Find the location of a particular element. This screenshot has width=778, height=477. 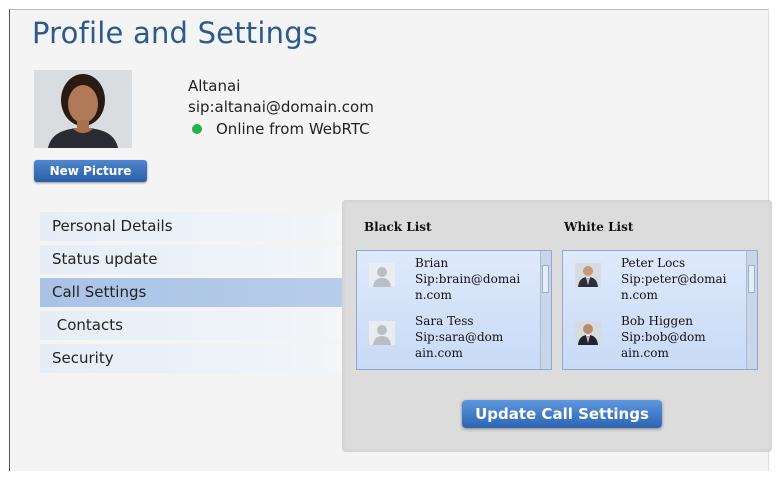

menu-item-call-settings: Call Settings is located at coordinates (192, 292).